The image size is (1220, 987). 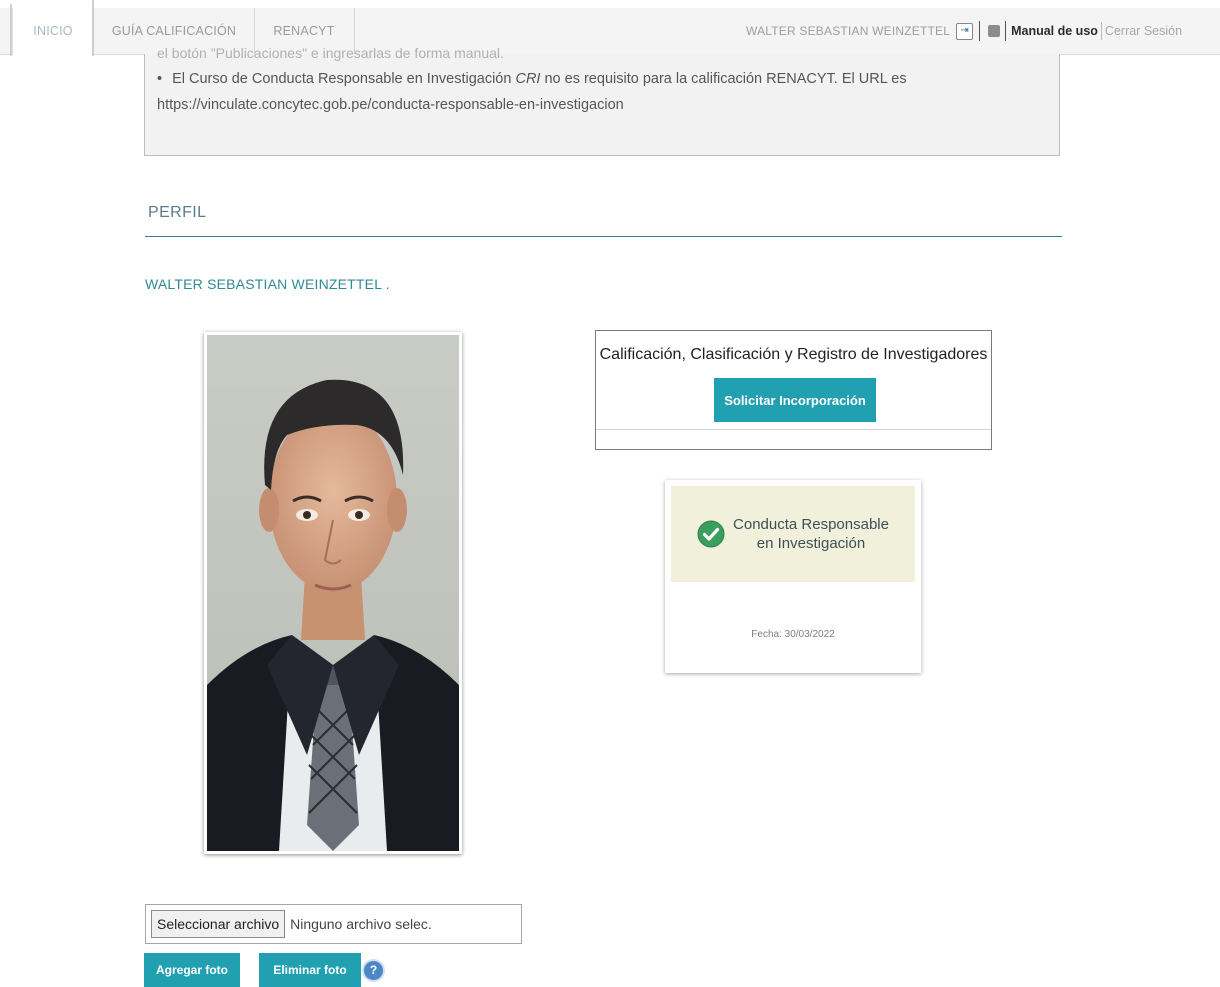 I want to click on help-icon: ?, so click(x=373, y=970).